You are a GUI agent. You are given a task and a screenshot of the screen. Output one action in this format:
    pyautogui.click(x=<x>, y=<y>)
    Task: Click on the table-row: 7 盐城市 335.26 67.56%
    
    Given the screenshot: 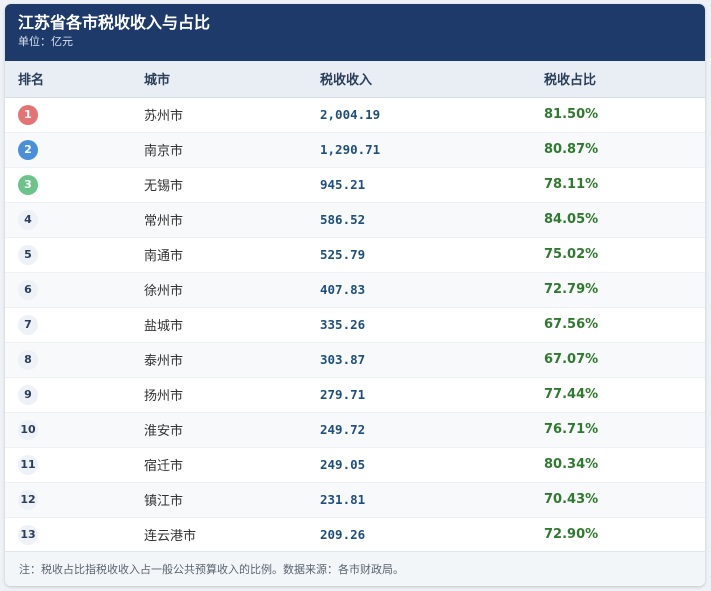 What is the action you would take?
    pyautogui.click(x=355, y=324)
    